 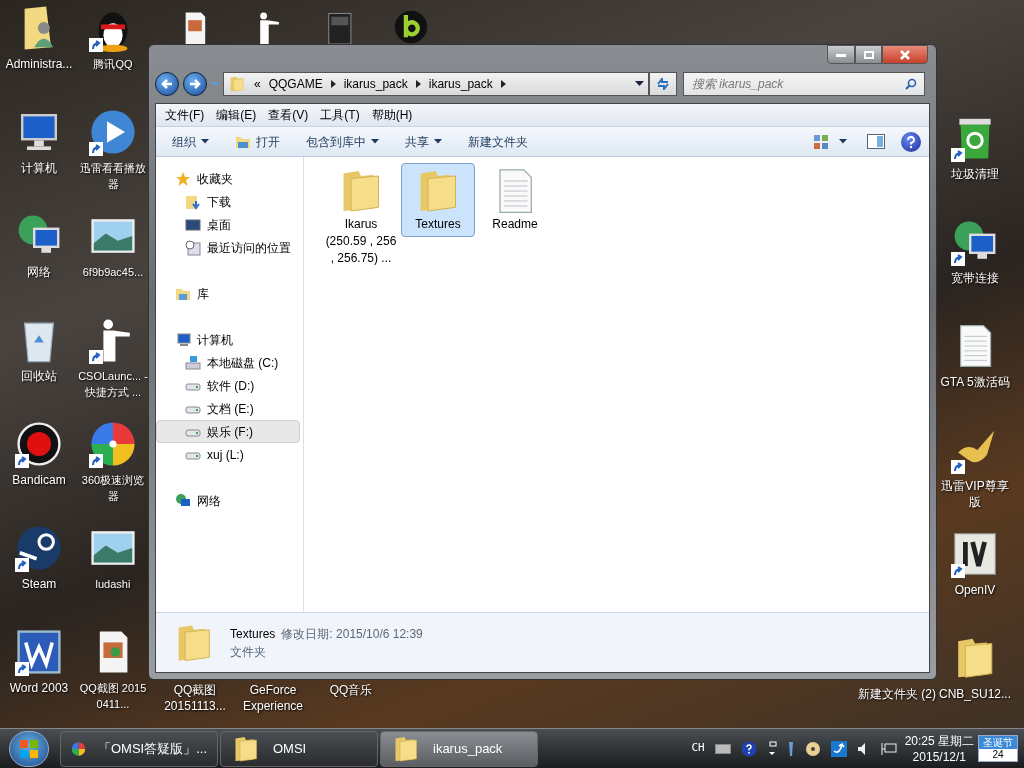 What do you see at coordinates (975, 554) in the screenshot?
I see `openiv-logo-icon` at bounding box center [975, 554].